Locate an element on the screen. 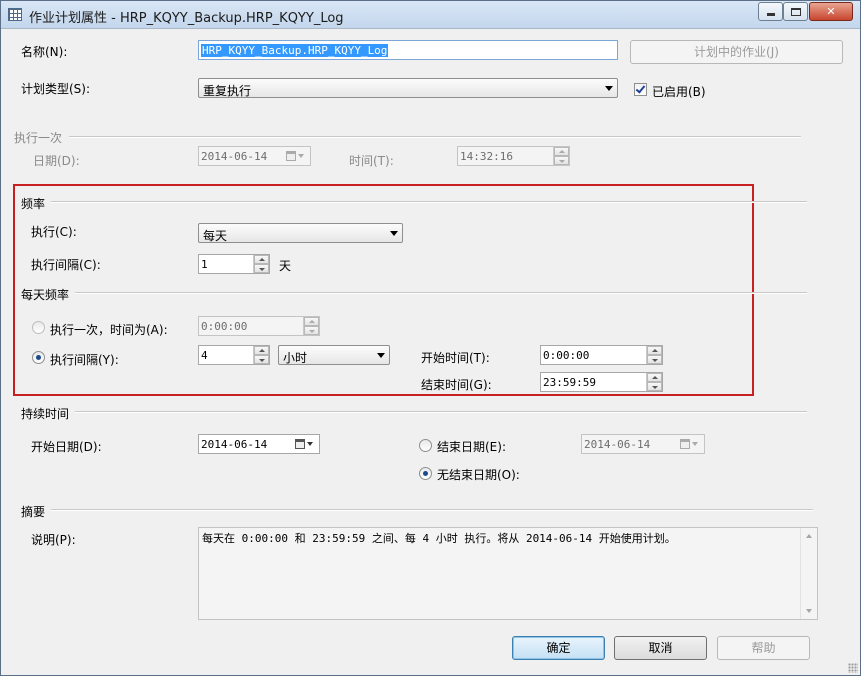 Image resolution: width=861 pixels, height=676 pixels. close-icon: ✕ is located at coordinates (831, 11).